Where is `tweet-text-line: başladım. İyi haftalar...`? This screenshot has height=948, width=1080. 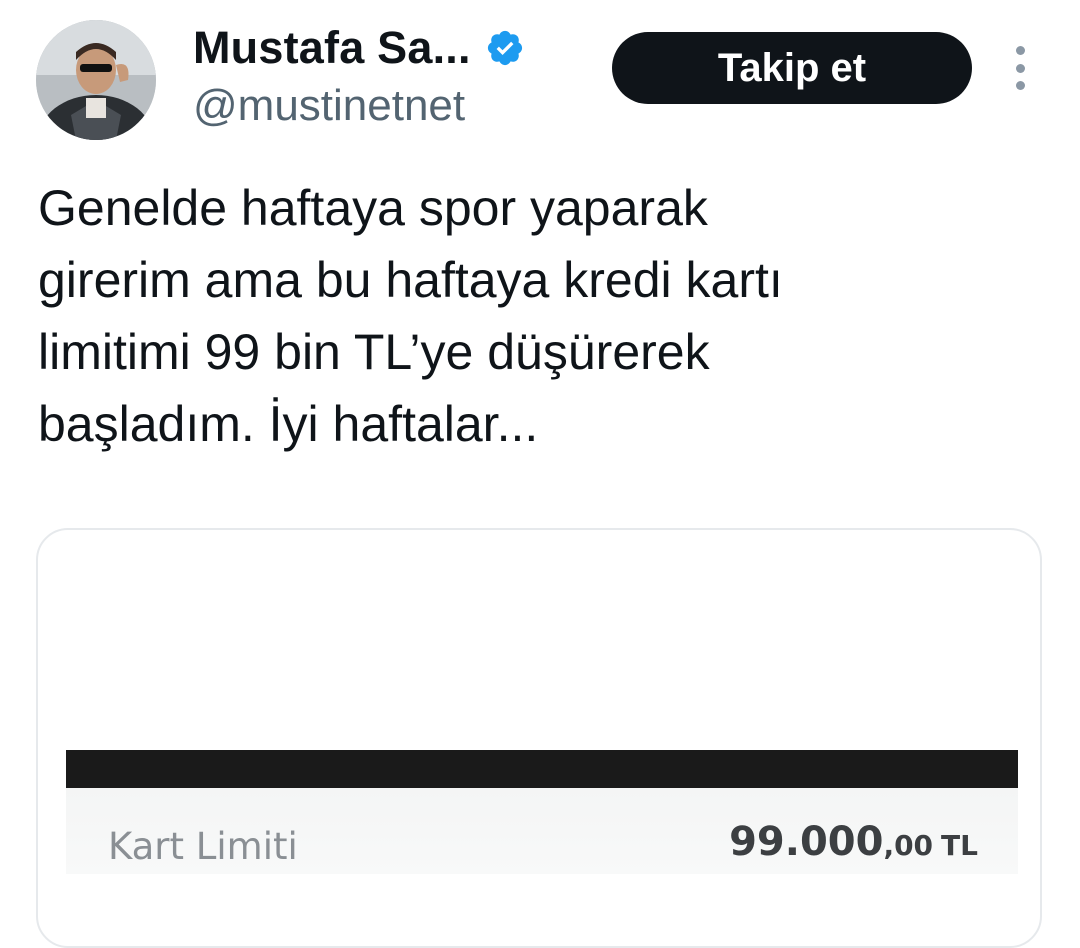
tweet-text-line: başladım. İyi haftalar... is located at coordinates (288, 424).